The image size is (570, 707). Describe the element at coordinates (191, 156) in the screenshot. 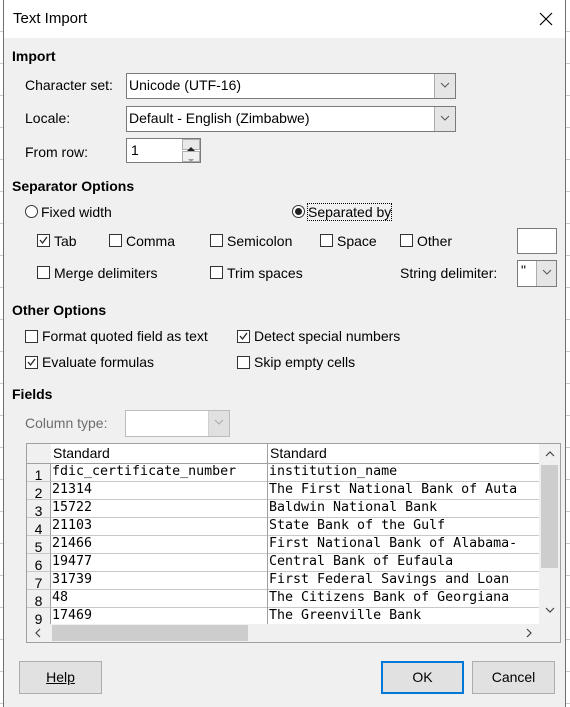

I see `spin-down-button` at that location.